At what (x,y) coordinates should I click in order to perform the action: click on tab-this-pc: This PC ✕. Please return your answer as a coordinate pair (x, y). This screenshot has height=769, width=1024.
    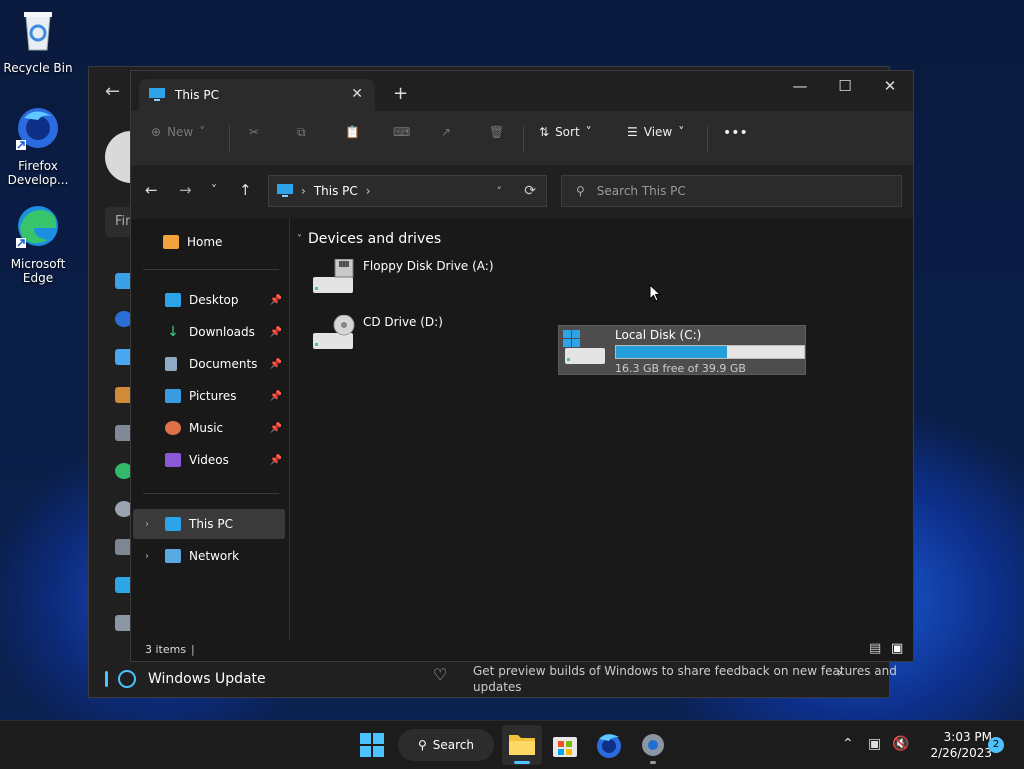
    Looking at the image, I should click on (257, 95).